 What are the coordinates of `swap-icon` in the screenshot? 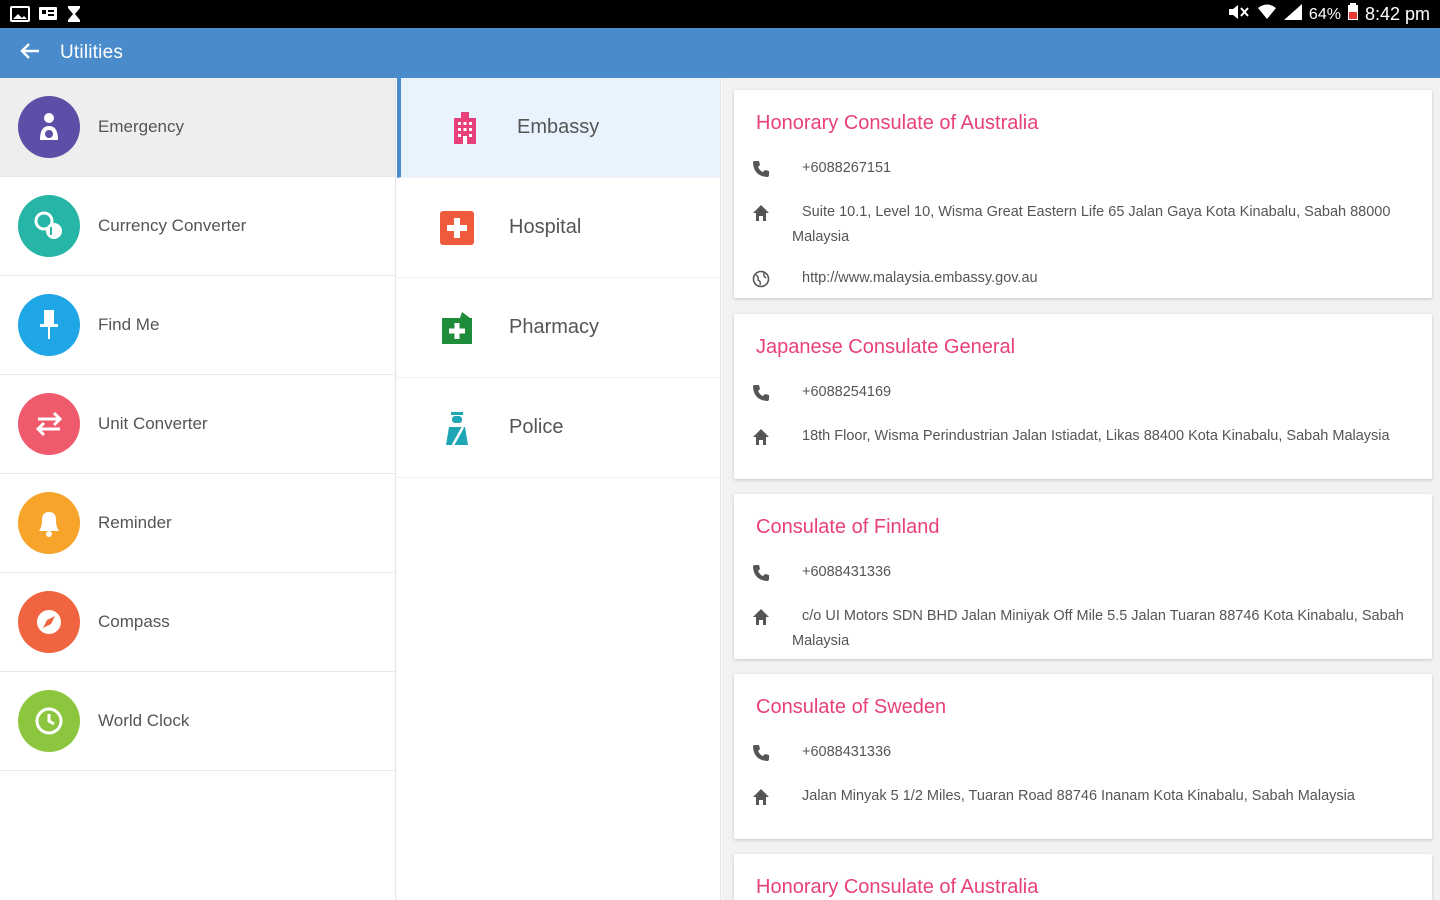 It's located at (49, 424).